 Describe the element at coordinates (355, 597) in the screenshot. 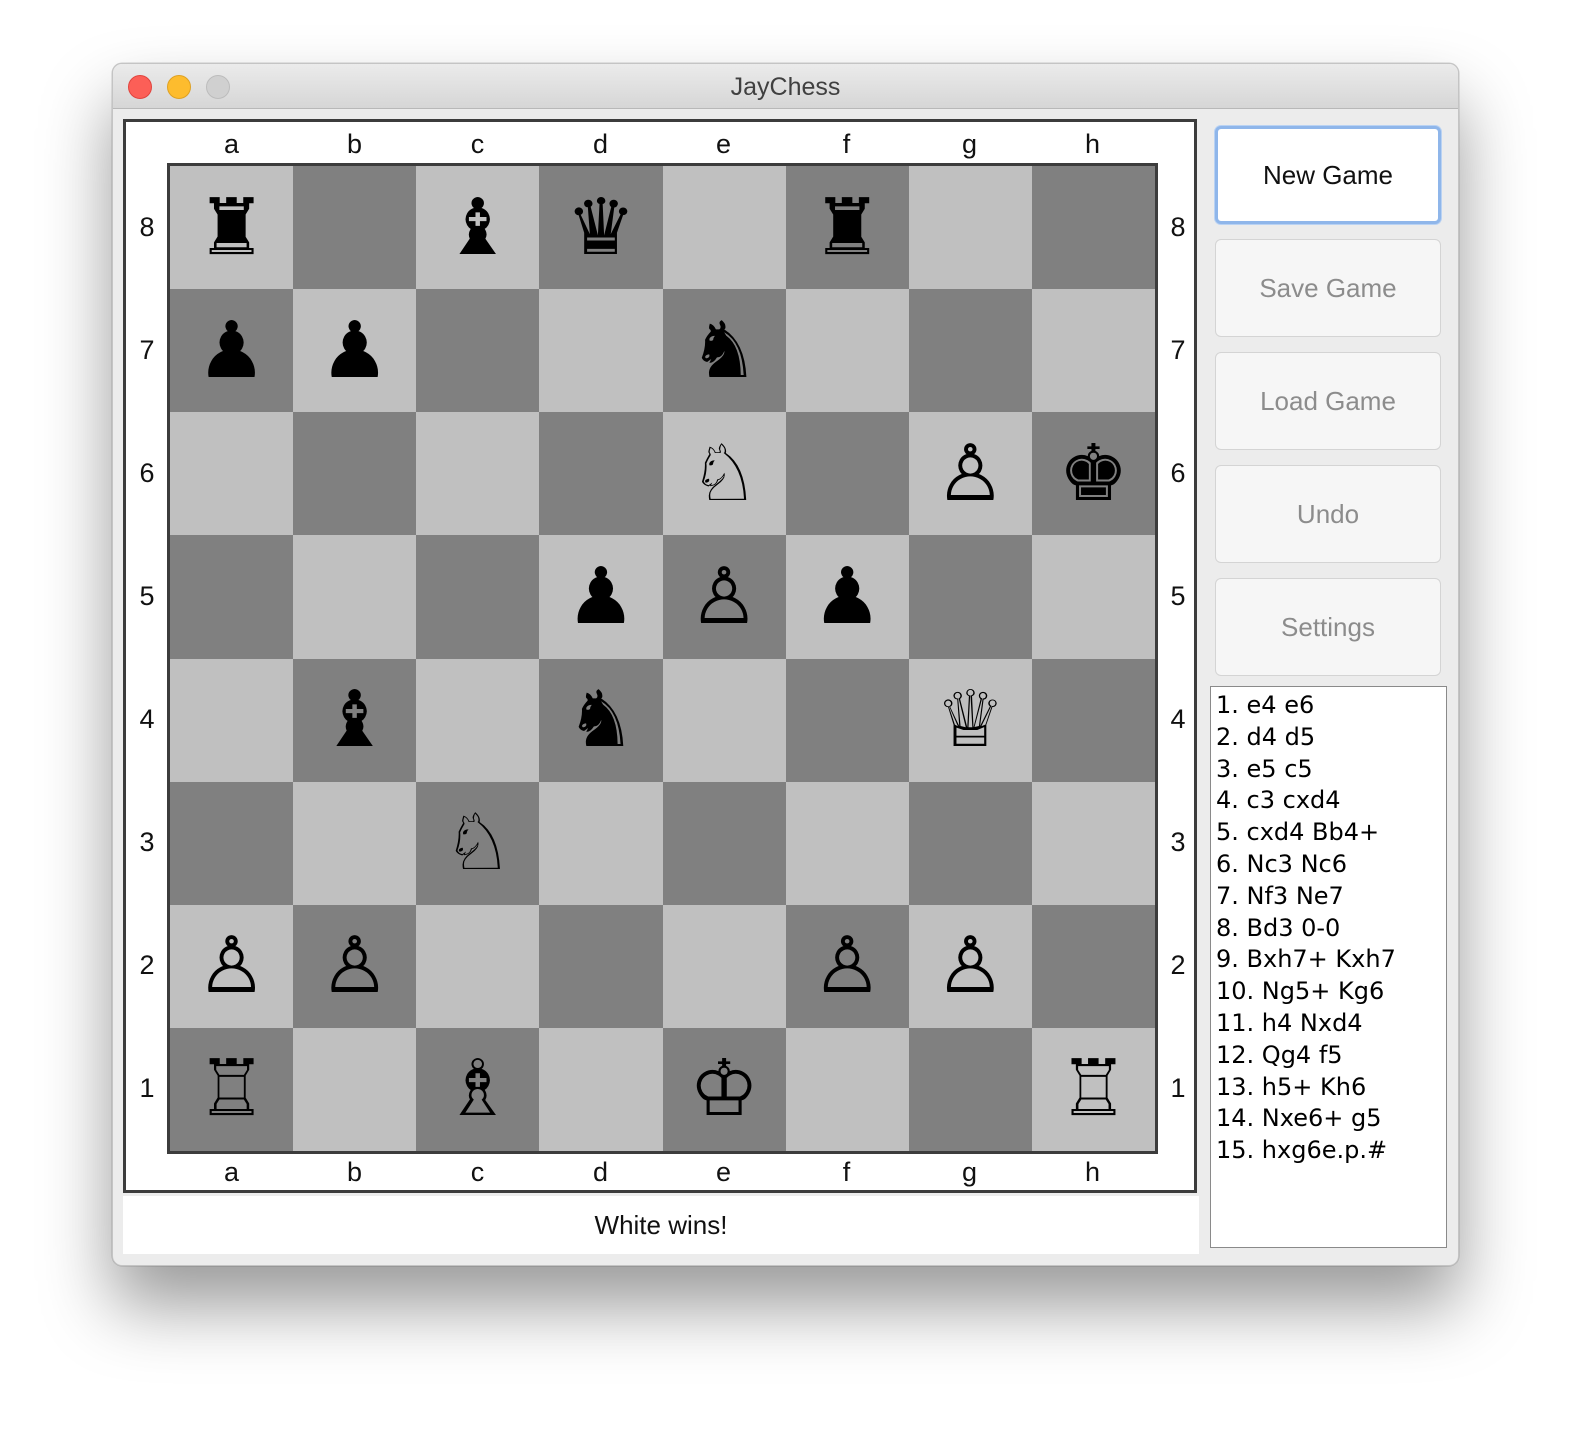

I see `square-b5` at that location.